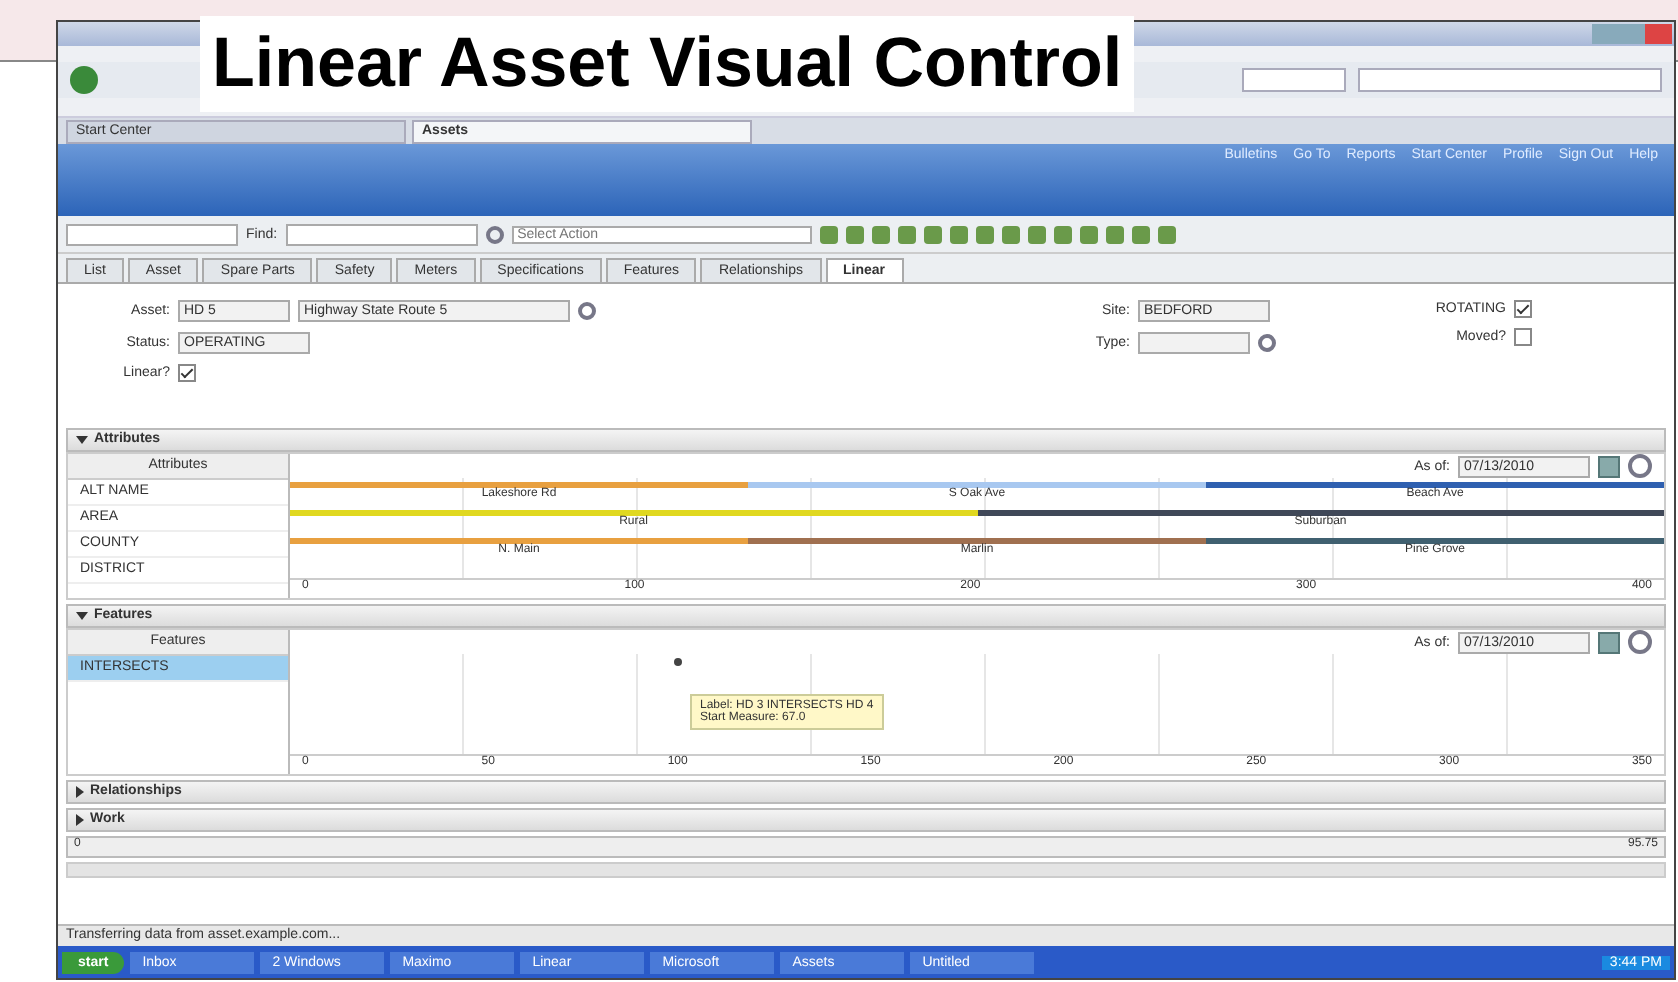 The image size is (1678, 982). I want to click on point-marker-icon, so click(678, 662).